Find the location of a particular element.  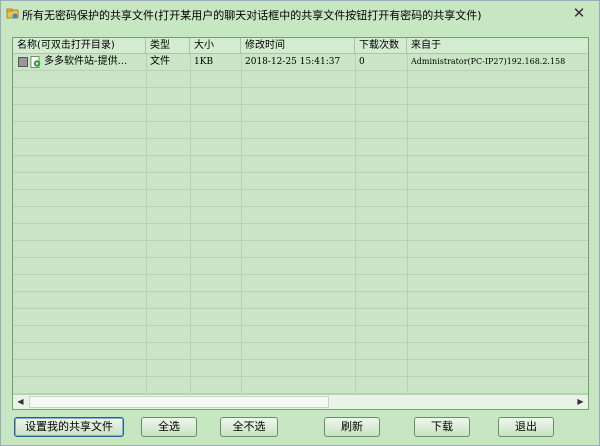

scroll-left-arrow: ◀ is located at coordinates (20, 402).